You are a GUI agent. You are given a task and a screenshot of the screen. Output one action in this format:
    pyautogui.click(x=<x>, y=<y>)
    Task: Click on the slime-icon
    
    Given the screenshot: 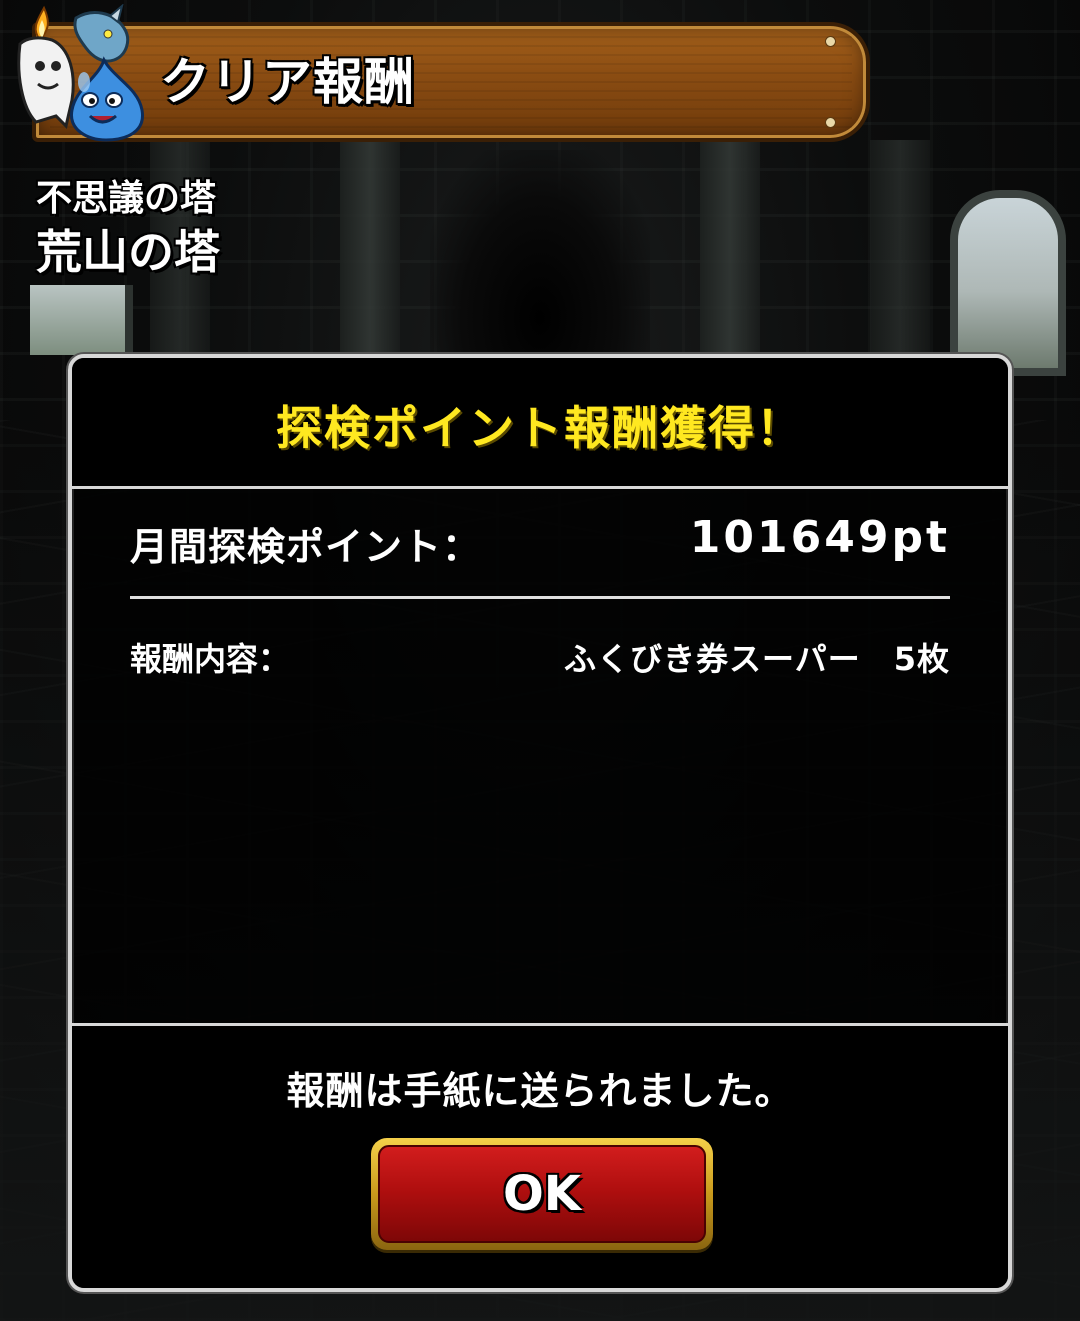 What is the action you would take?
    pyautogui.click(x=107, y=99)
    